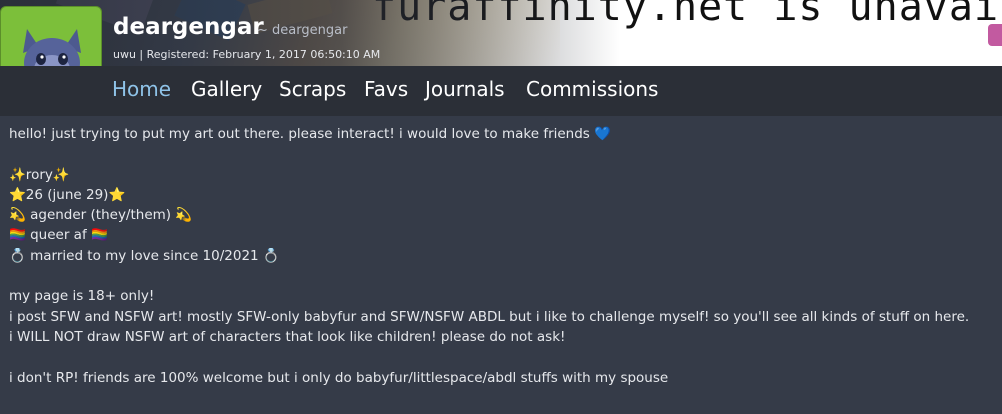 This screenshot has width=1002, height=414. I want to click on bio-line: 🏳️‍🌈 queer af 🏳️‍🌈, so click(58, 235).